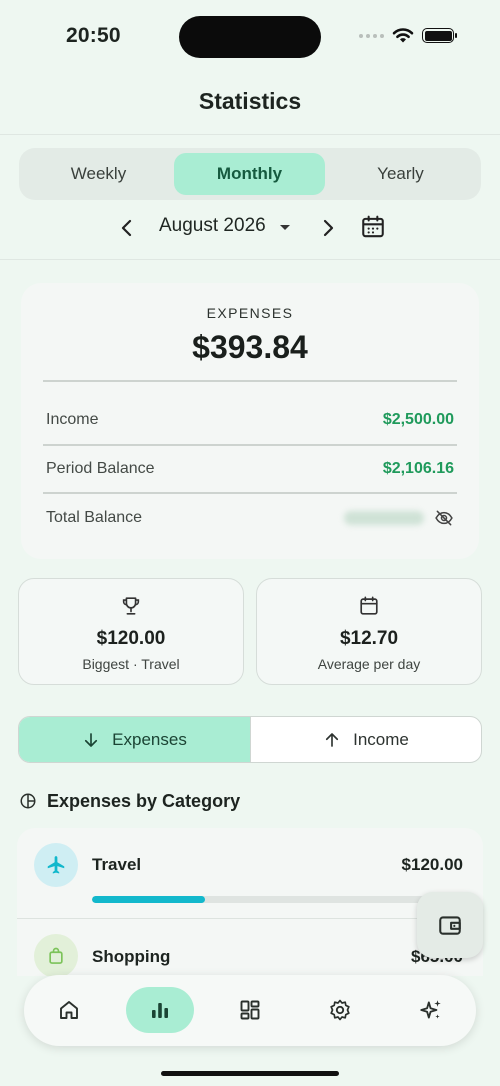  I want to click on period-balance-row: Period Balance $2,106.16, so click(250, 469).